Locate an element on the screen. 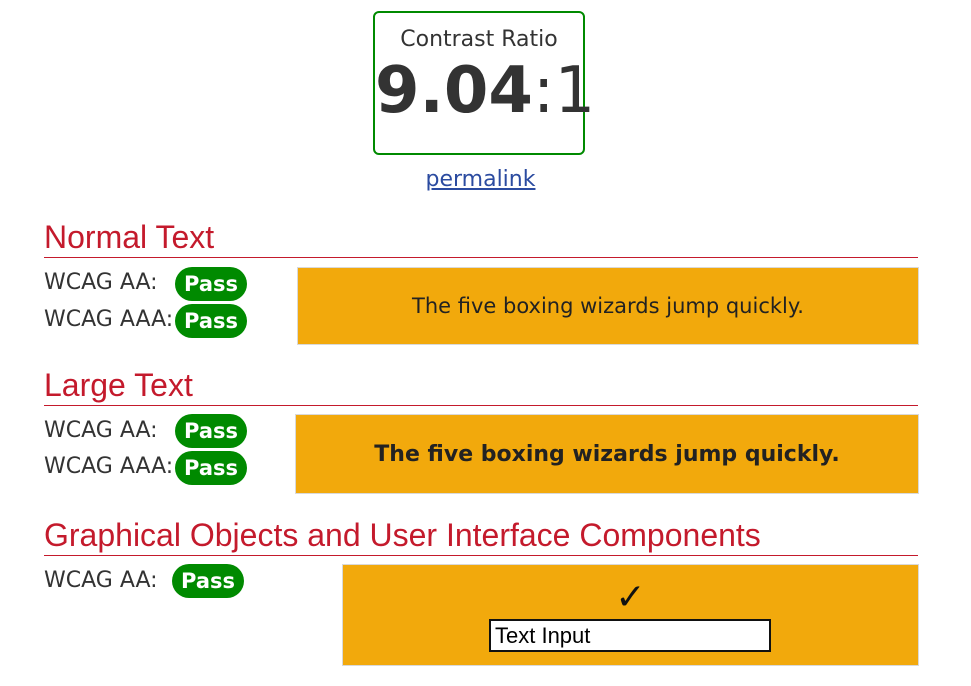 The height and width of the screenshot is (686, 971). normal-aaa-label: WCAG AAA: is located at coordinates (109, 319).